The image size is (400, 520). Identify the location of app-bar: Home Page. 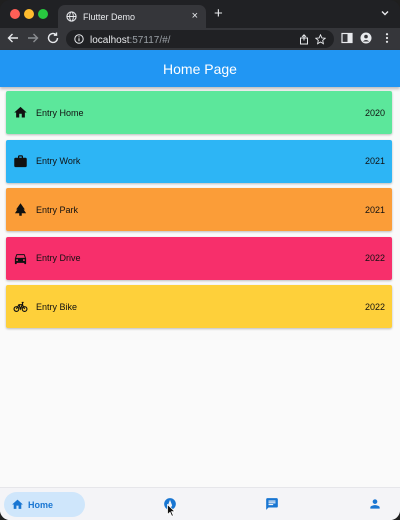
(200, 68).